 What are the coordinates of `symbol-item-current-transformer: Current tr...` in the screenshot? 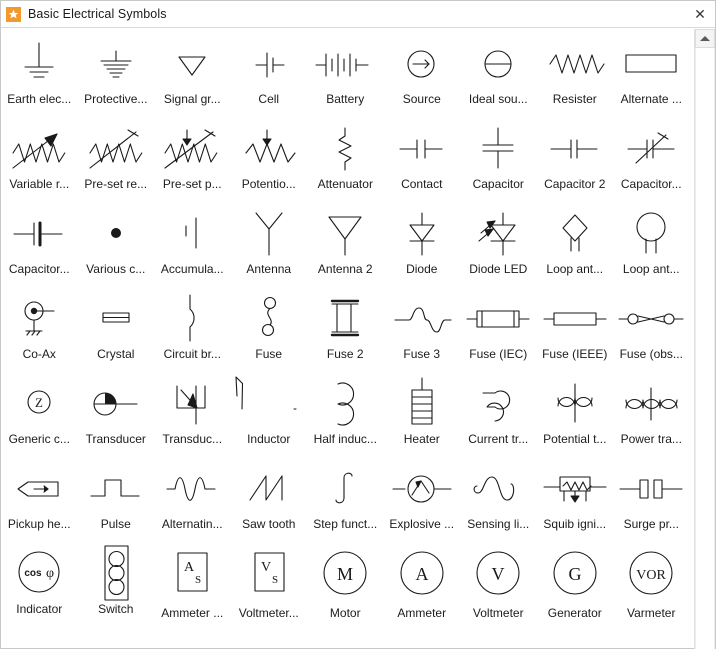 It's located at (498, 414).